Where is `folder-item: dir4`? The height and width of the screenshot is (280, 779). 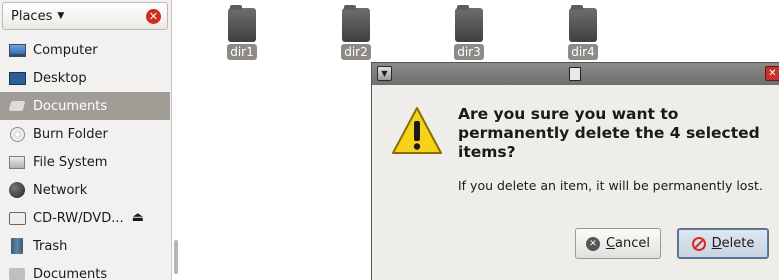
folder-item: dir4 is located at coordinates (583, 32).